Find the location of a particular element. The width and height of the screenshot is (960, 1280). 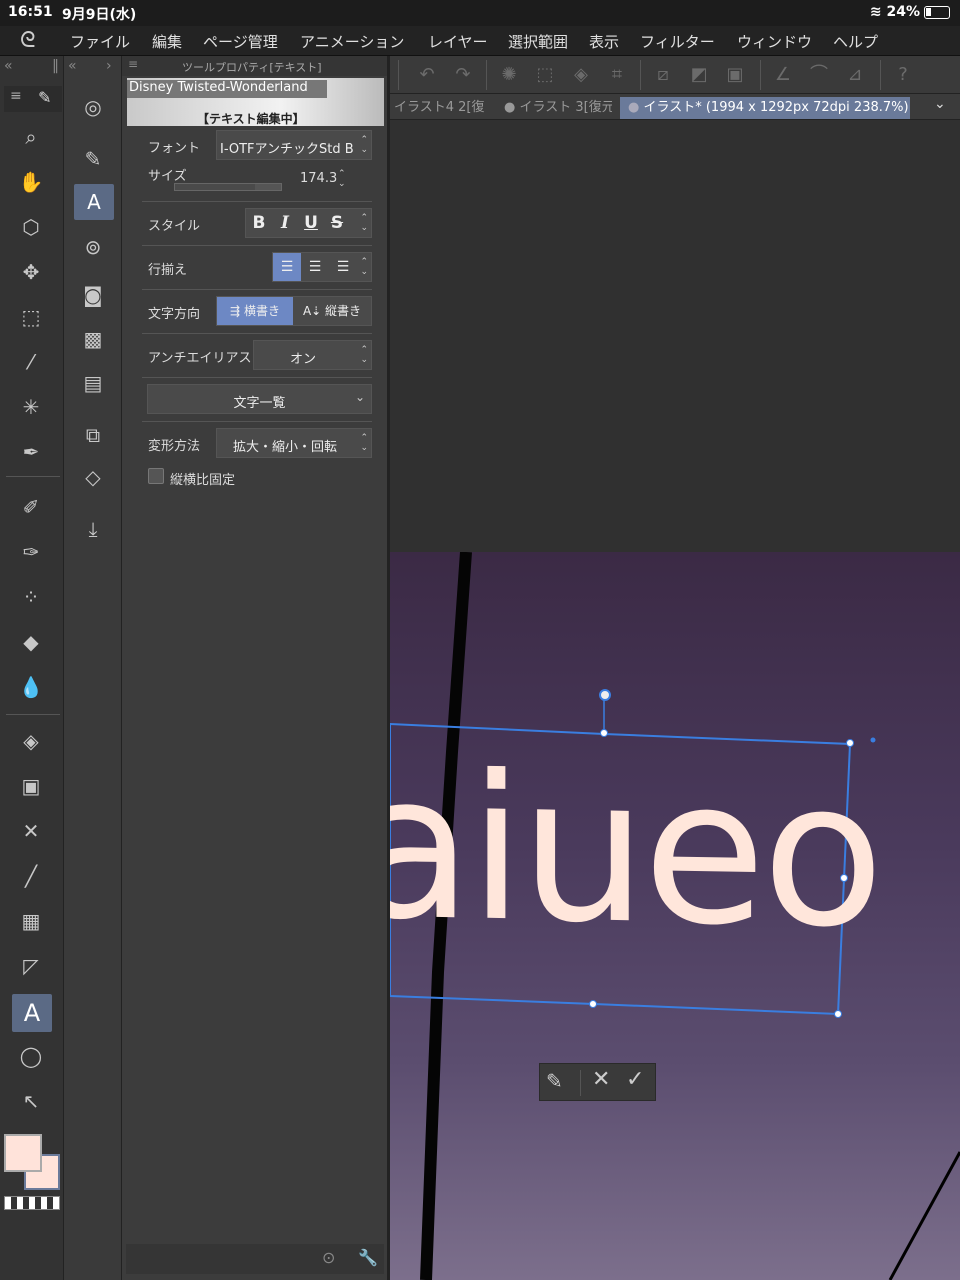

tab-illust-4: イラスト4 2[復 is located at coordinates (442, 108).